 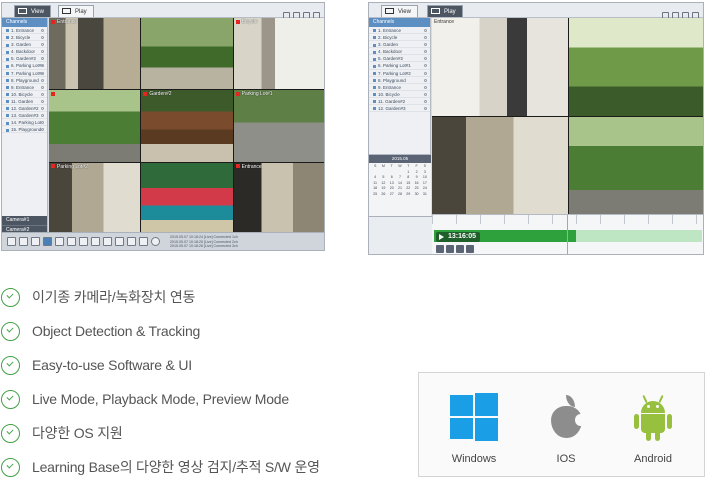 What do you see at coordinates (399, 109) in the screenshot?
I see `channel-item: 12. Garden#3` at bounding box center [399, 109].